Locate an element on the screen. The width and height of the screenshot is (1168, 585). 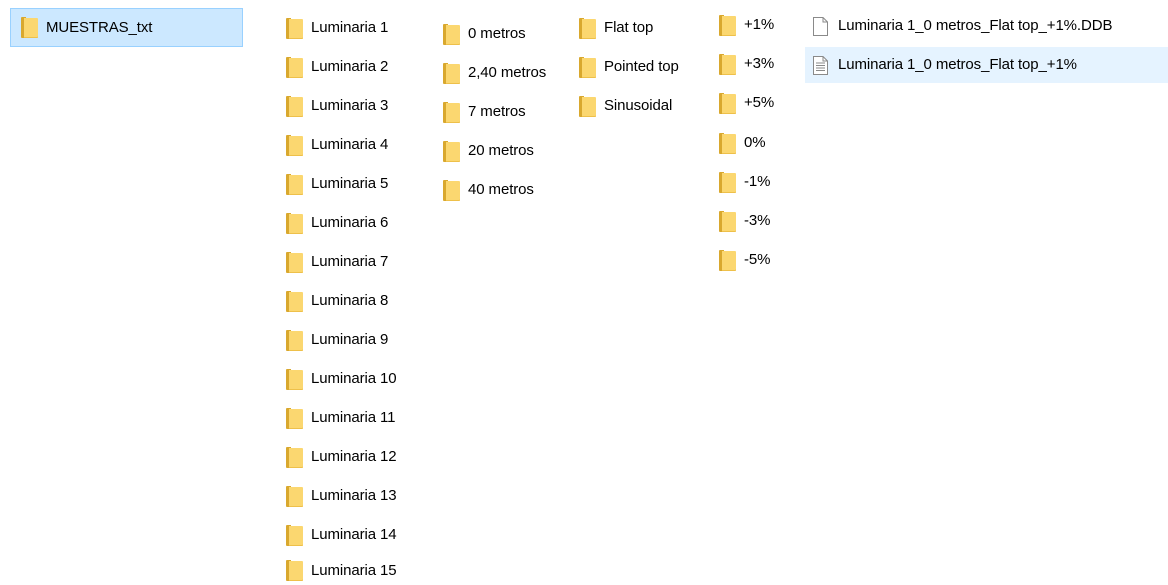
folder-luminaria: Luminaria 2 is located at coordinates (337, 67).